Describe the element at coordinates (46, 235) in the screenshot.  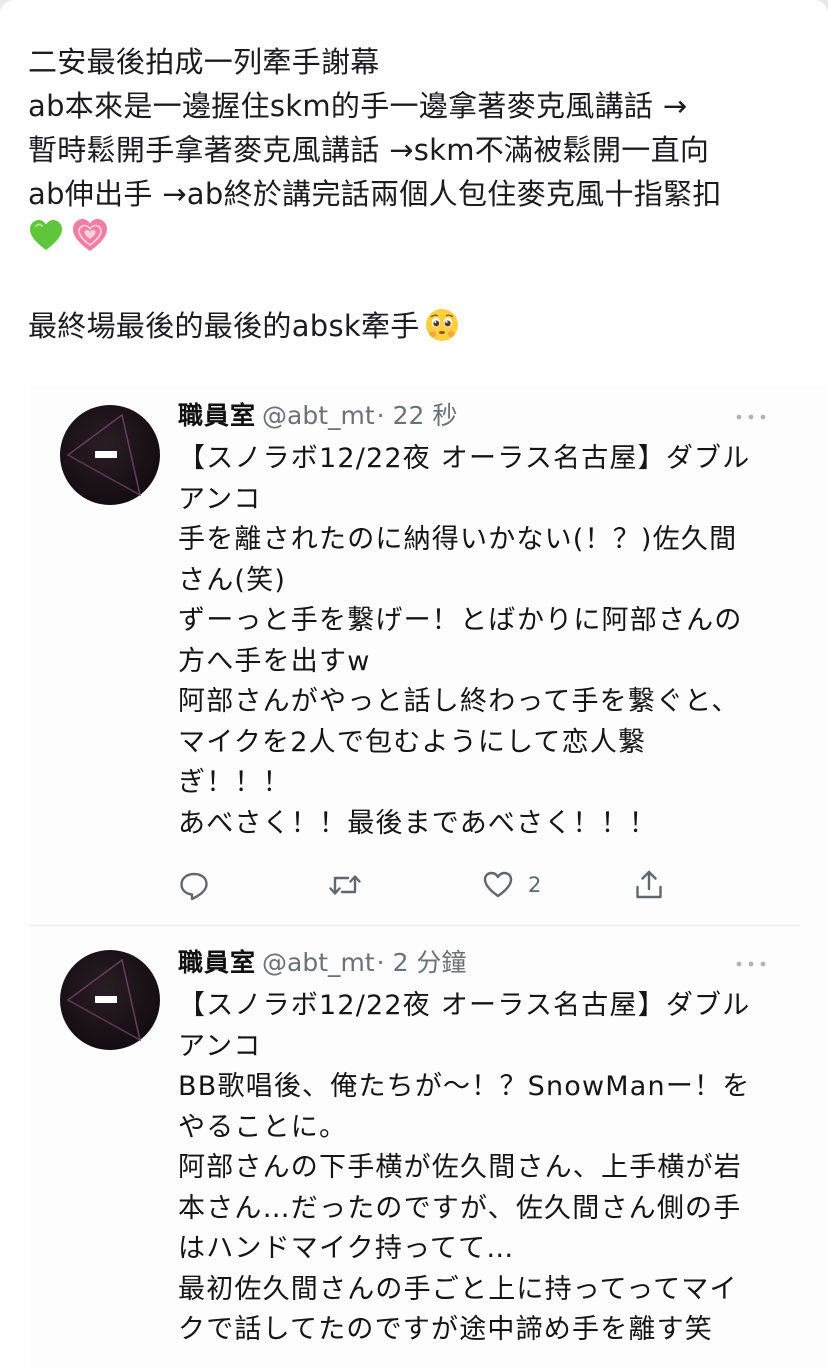
I see `green-heart-icon` at that location.